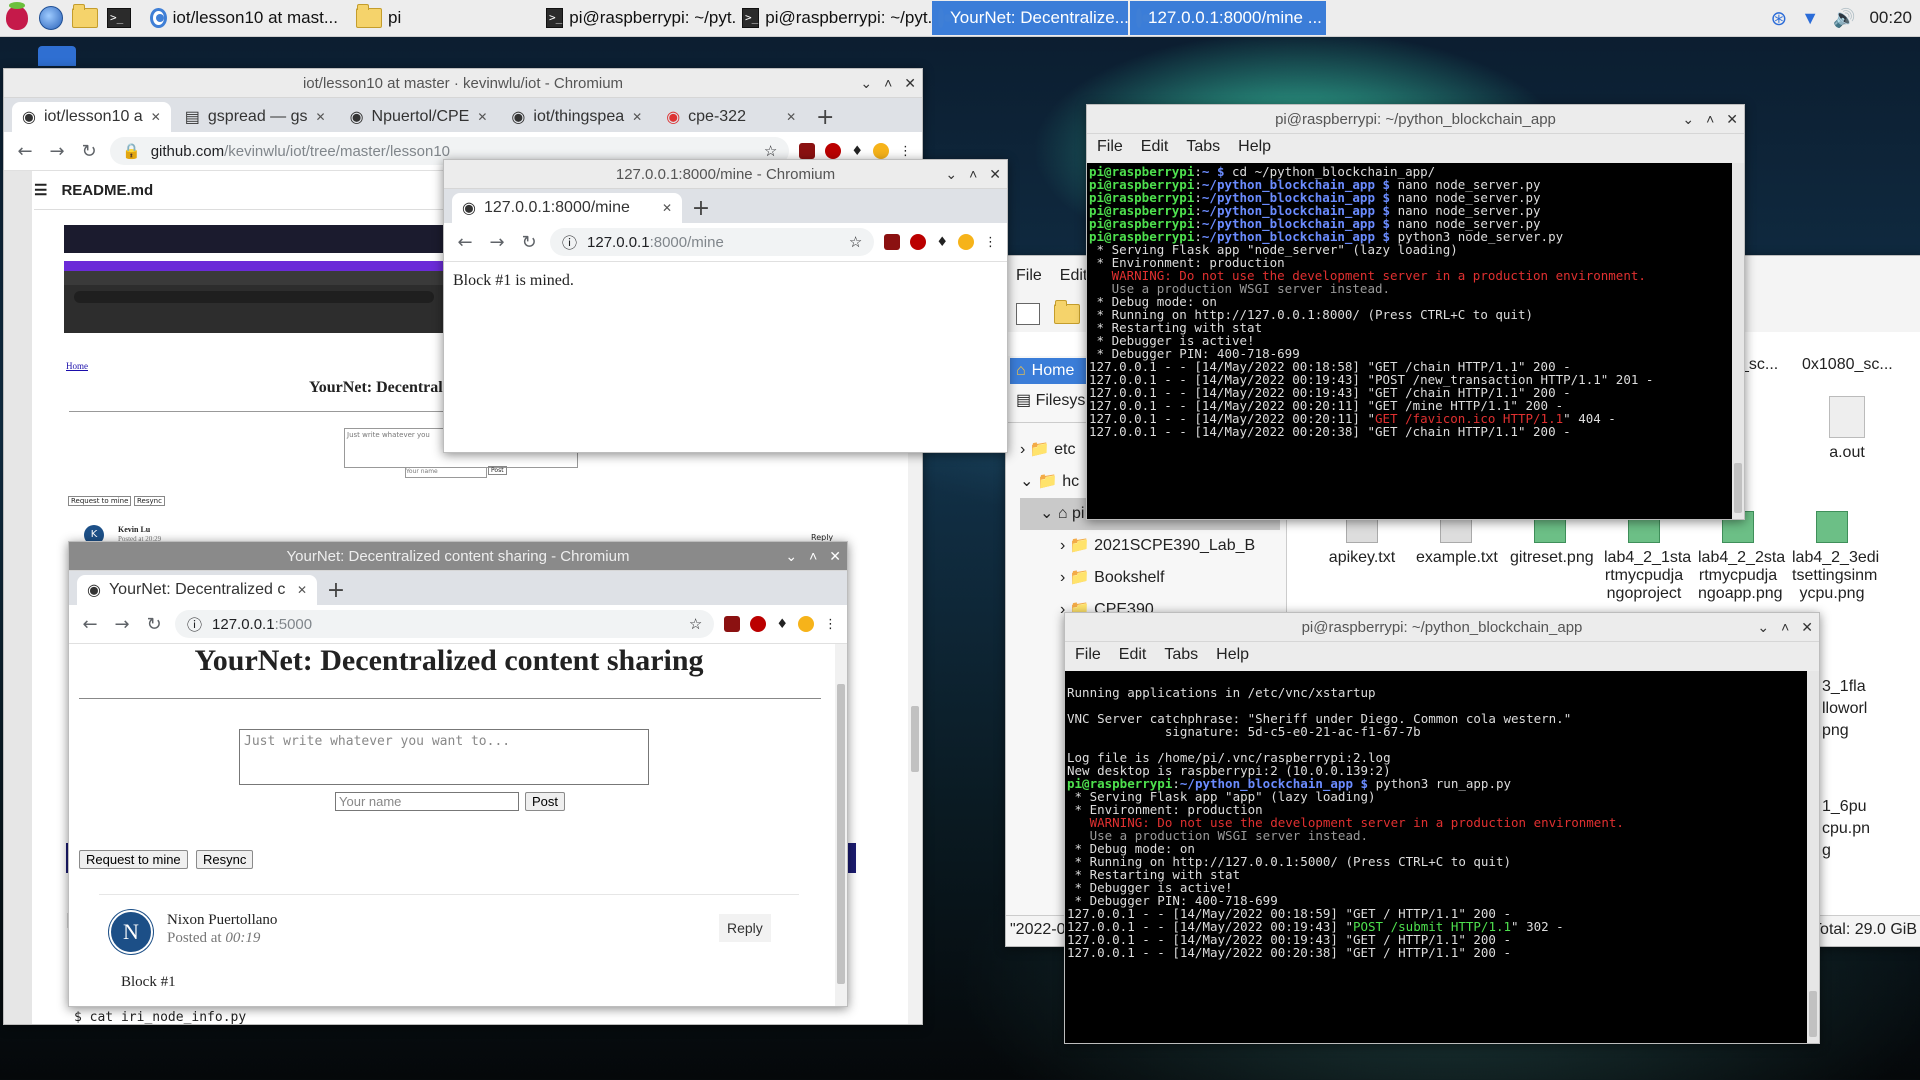 Image resolution: width=1920 pixels, height=1080 pixels. Describe the element at coordinates (1203, 147) in the screenshot. I see `menu-tabs: Tabs` at that location.